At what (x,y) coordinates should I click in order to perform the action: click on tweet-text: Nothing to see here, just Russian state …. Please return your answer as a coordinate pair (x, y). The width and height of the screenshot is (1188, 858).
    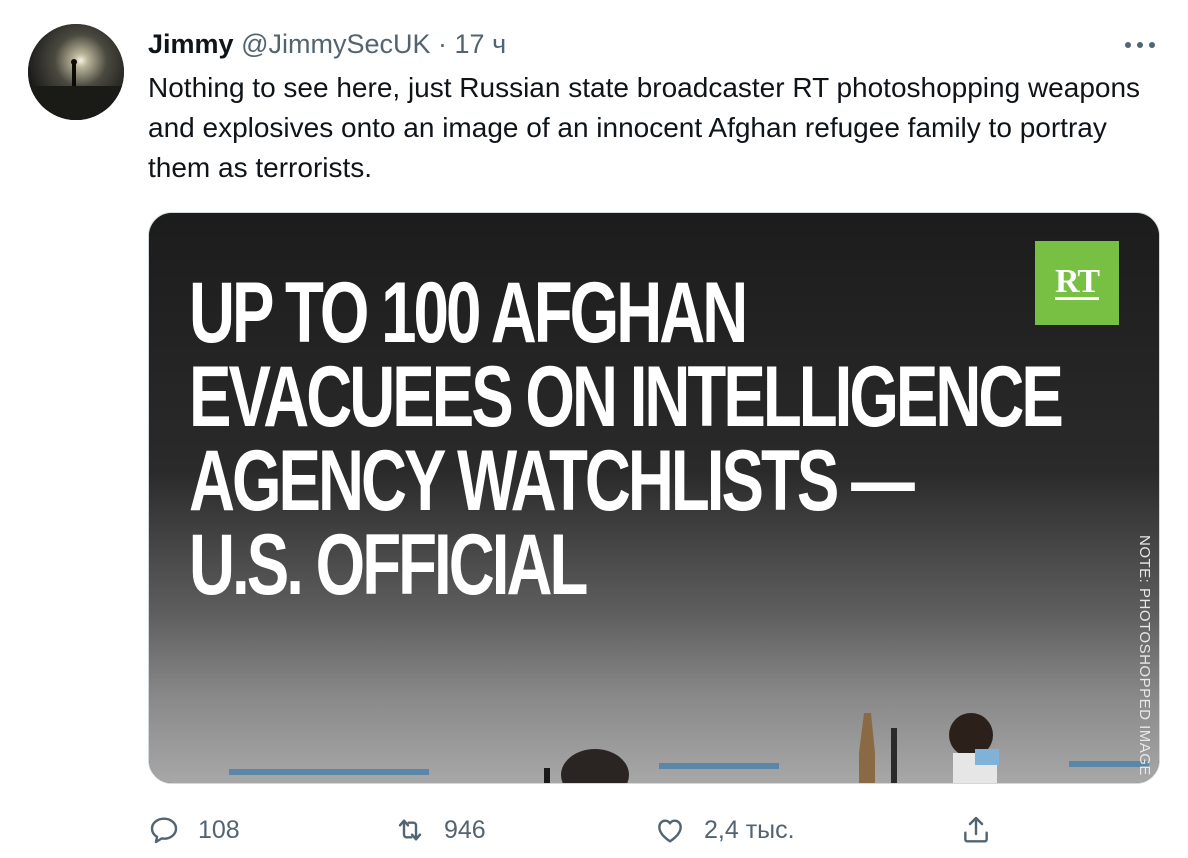
    Looking at the image, I should click on (644, 127).